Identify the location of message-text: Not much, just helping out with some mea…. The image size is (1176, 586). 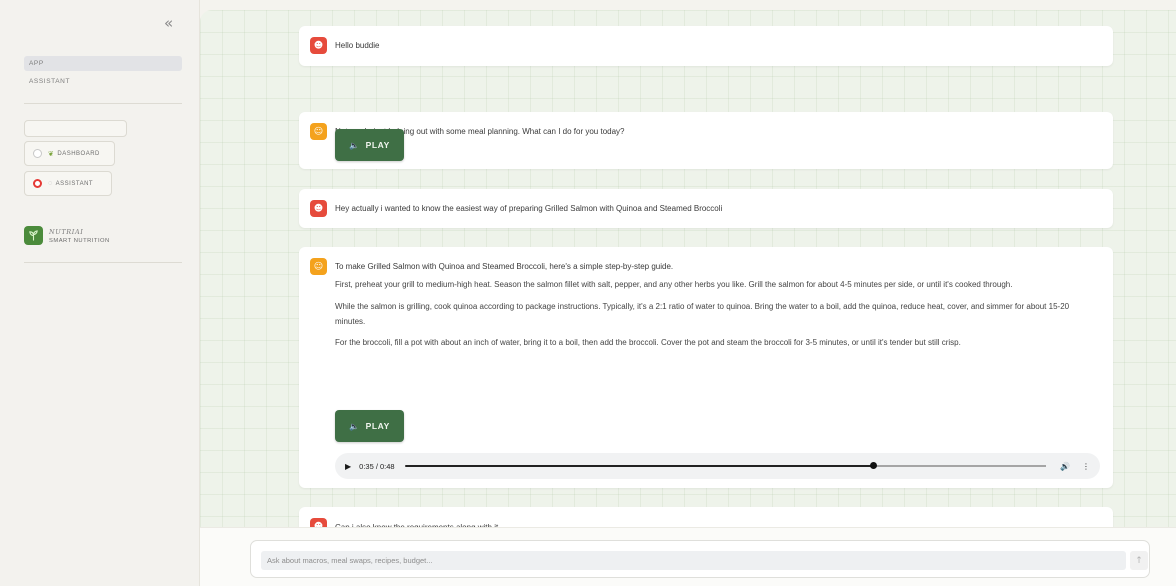
(480, 131).